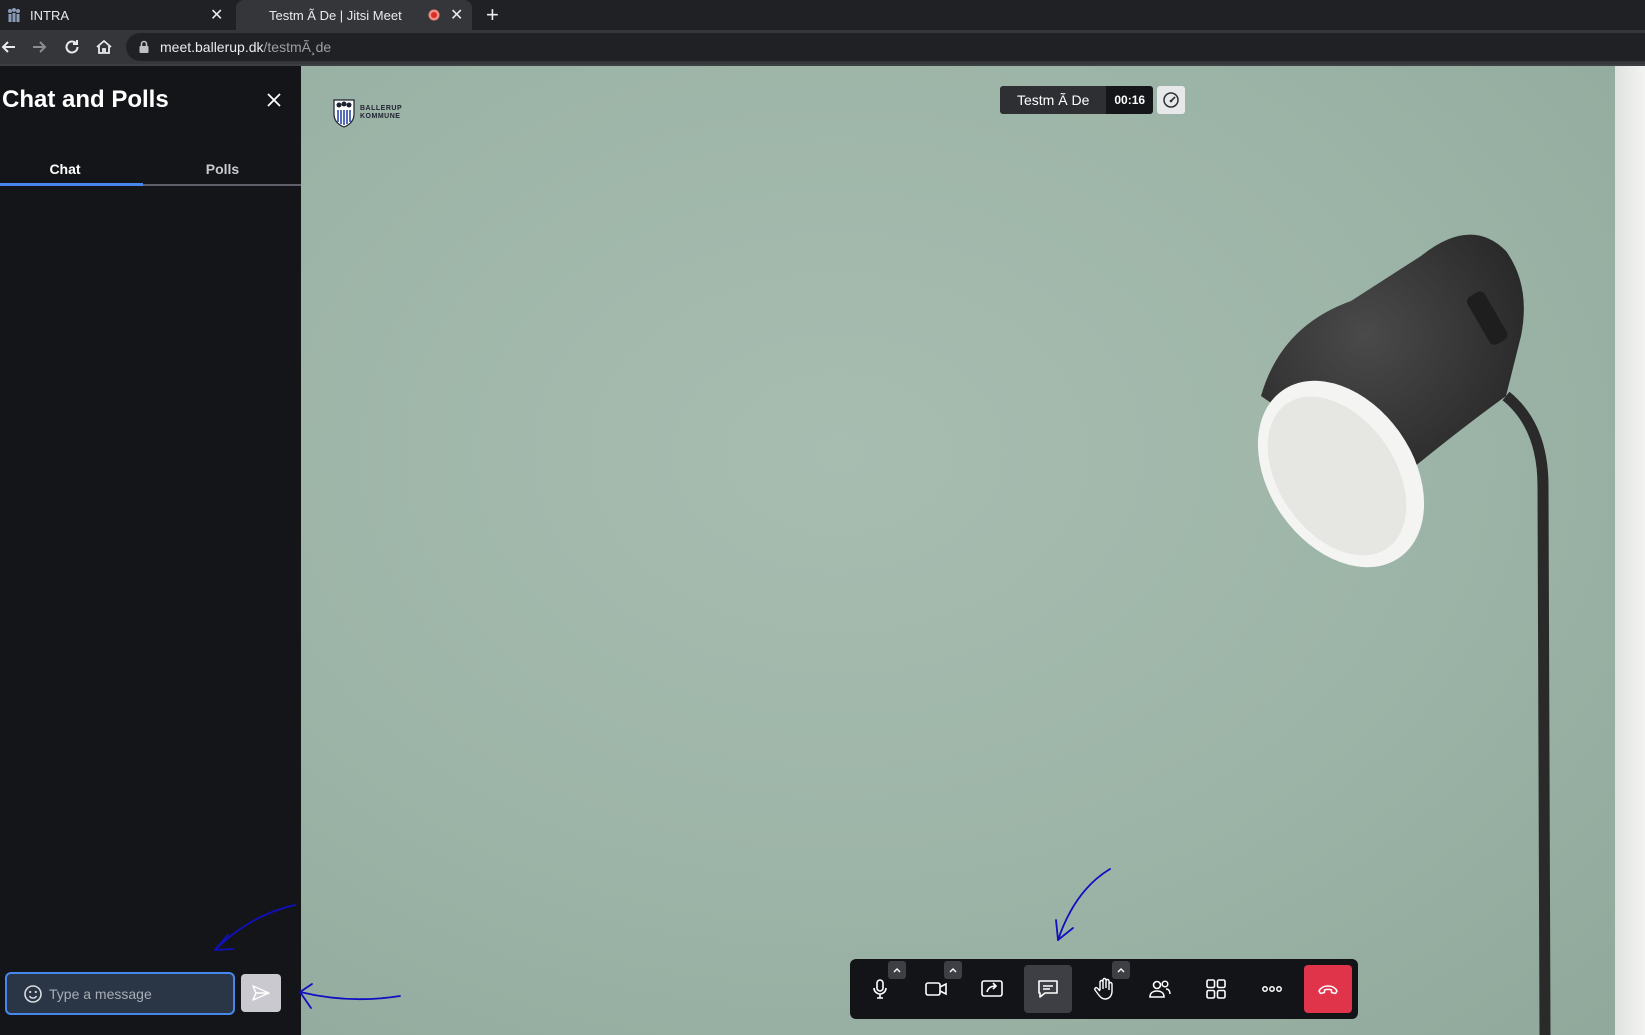 Image resolution: width=1645 pixels, height=1035 pixels. I want to click on url-host: meet.ballerup.dk, so click(212, 47).